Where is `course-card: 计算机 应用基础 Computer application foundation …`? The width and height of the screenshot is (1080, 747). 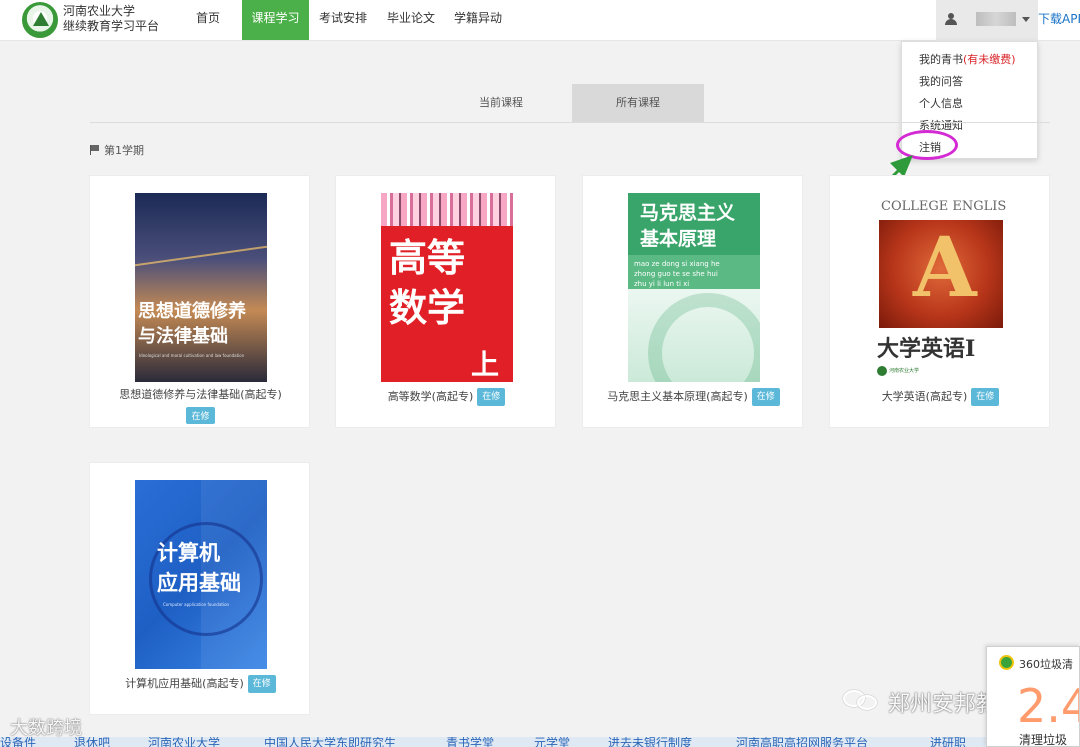 course-card: 计算机 应用基础 Computer application foundation … is located at coordinates (199, 588).